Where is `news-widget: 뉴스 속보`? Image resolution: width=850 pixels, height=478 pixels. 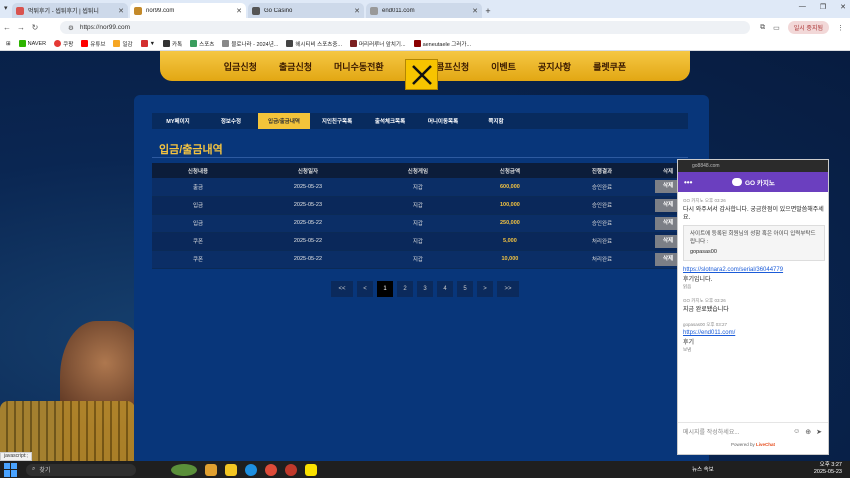
news-widget: 뉴스 속보 is located at coordinates (703, 469).